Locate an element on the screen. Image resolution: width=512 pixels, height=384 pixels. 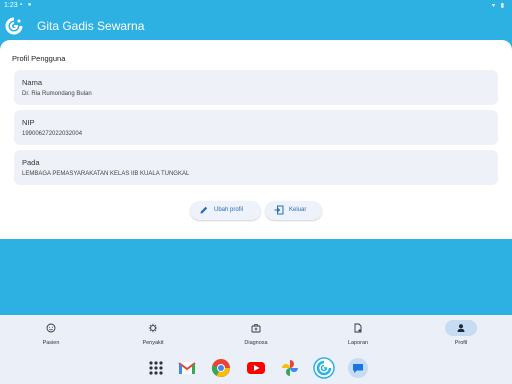
messages-icon is located at coordinates (358, 368).